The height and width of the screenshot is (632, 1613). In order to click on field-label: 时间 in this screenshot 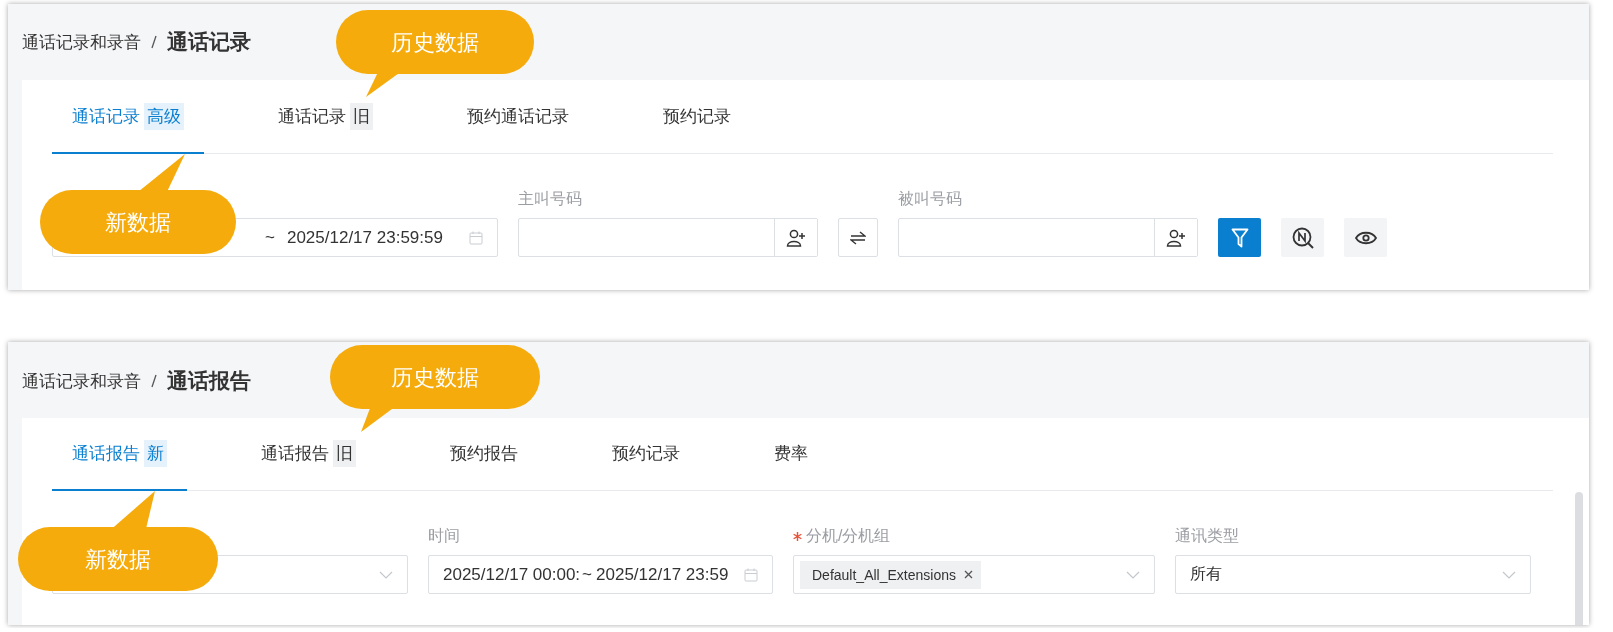, I will do `click(444, 535)`.